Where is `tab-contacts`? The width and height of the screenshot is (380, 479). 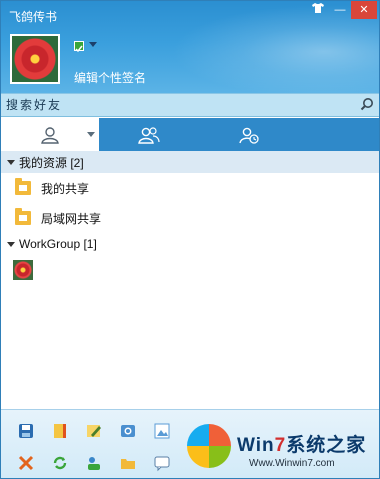 tab-contacts is located at coordinates (50, 134).